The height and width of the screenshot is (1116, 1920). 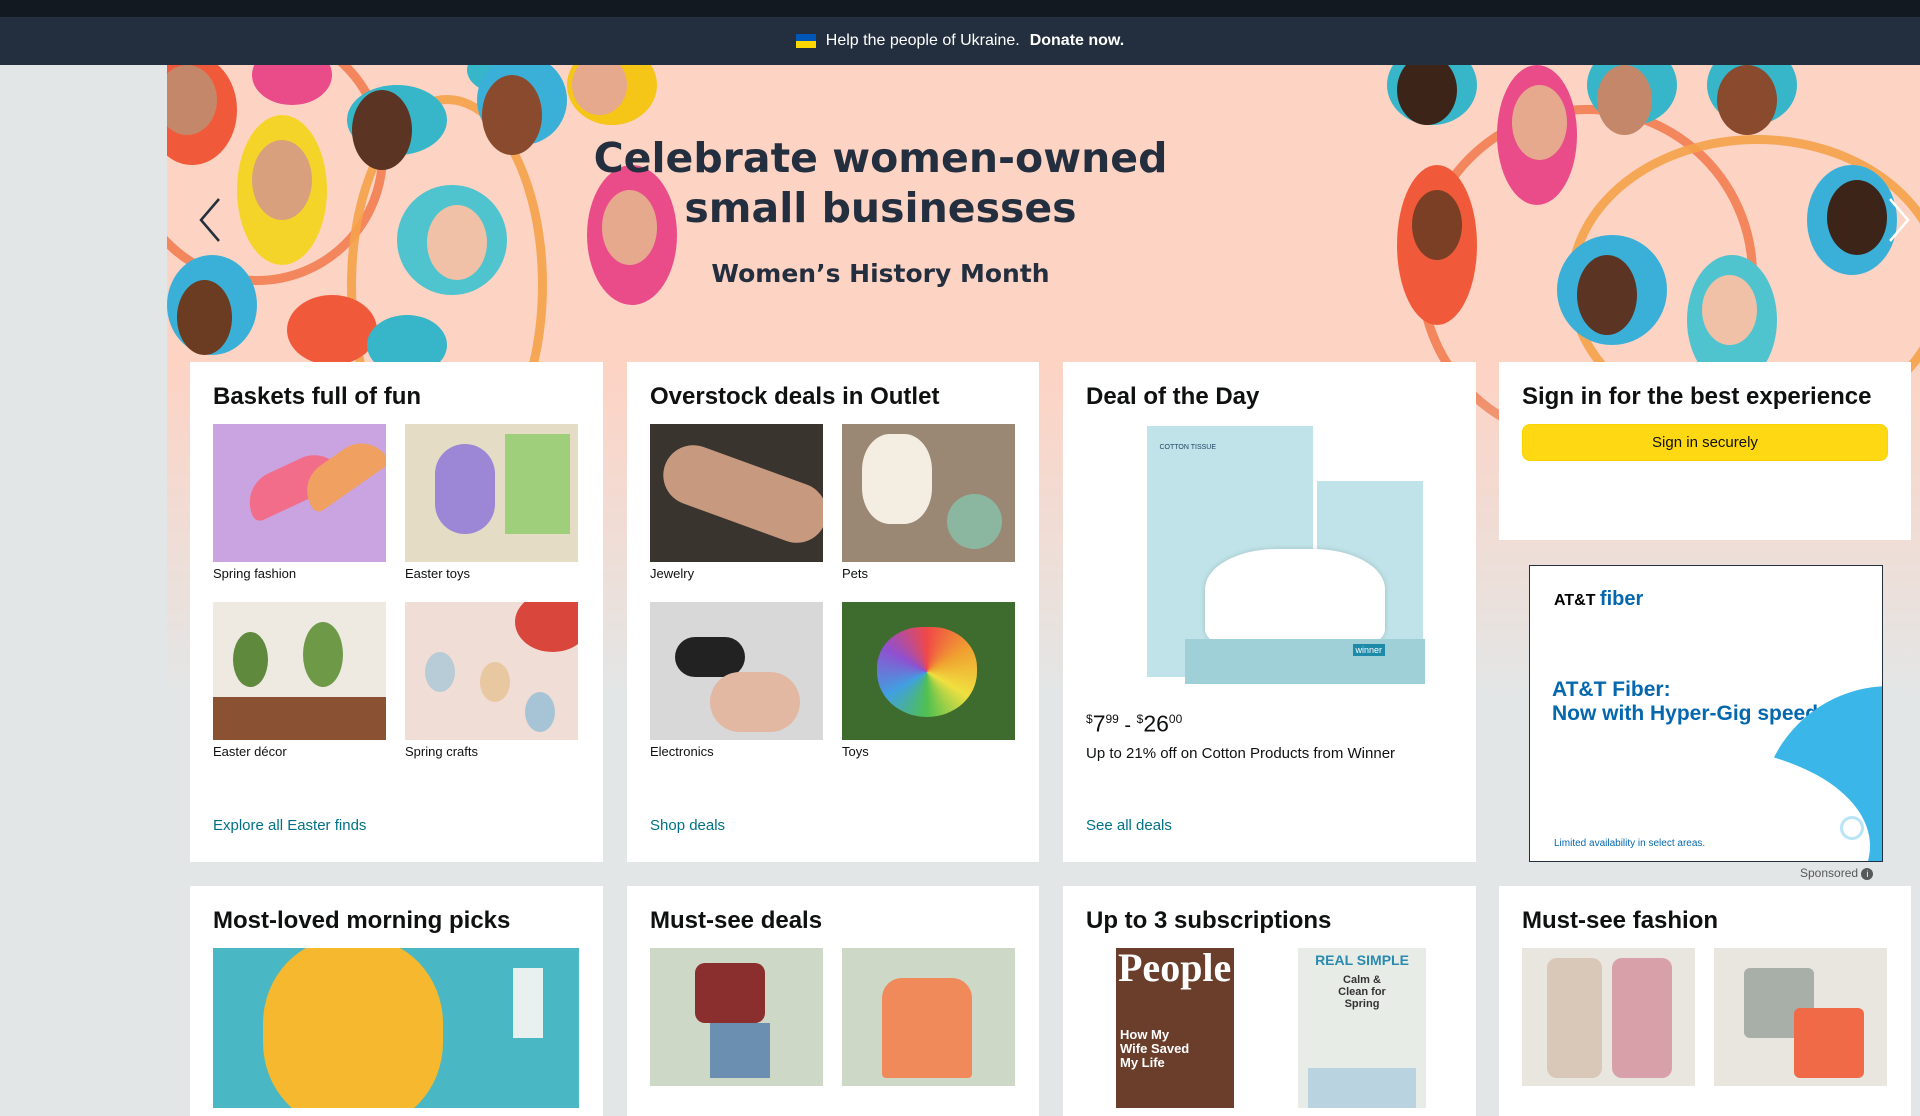 I want to click on card-title: Deal of the Day, so click(x=1173, y=396).